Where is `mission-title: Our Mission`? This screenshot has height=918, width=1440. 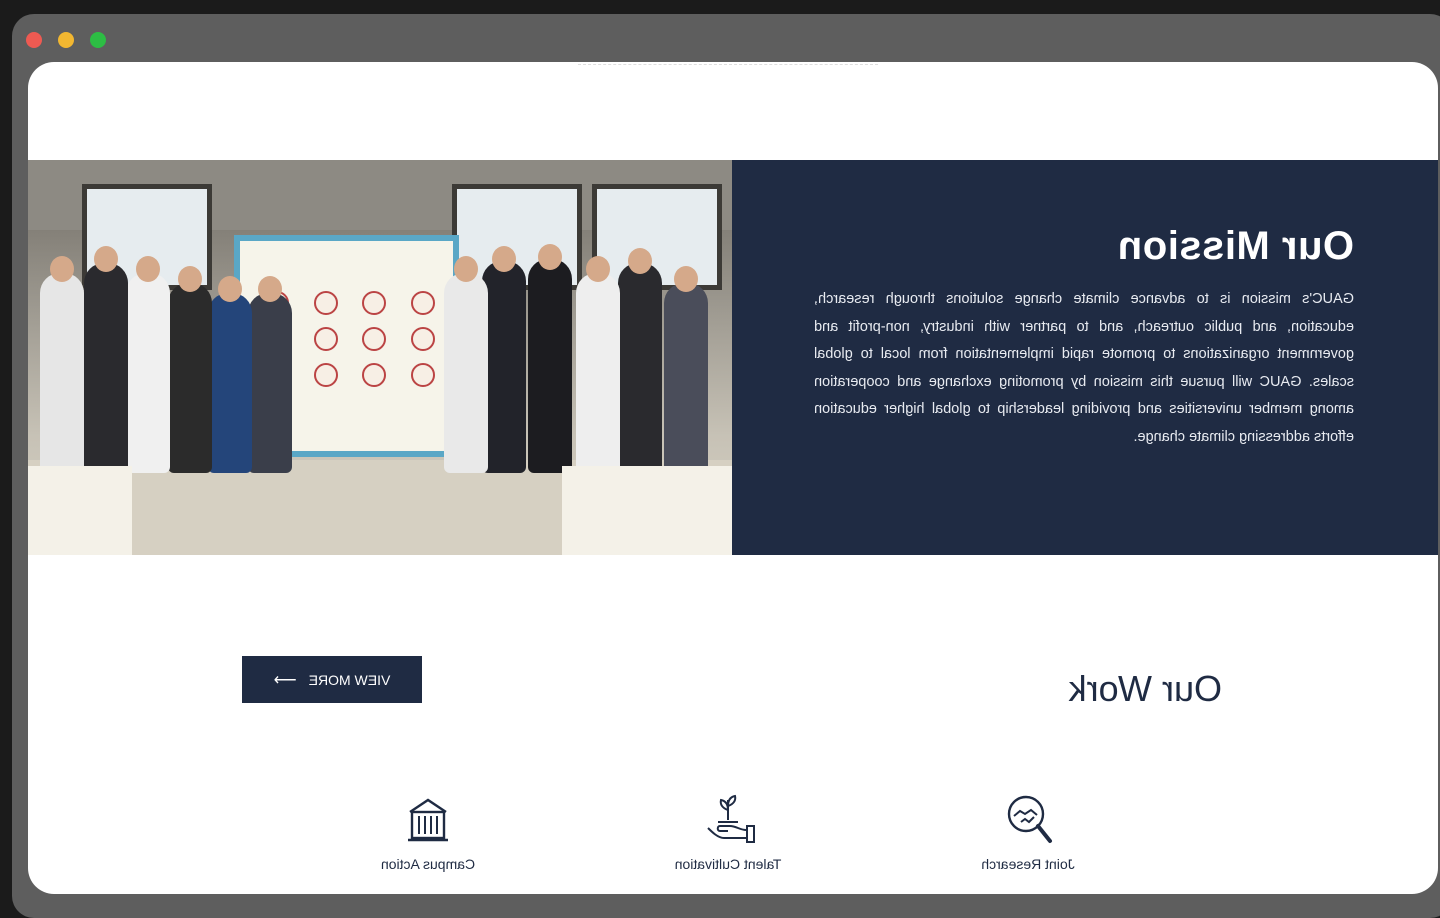 mission-title: Our Mission is located at coordinates (1235, 246).